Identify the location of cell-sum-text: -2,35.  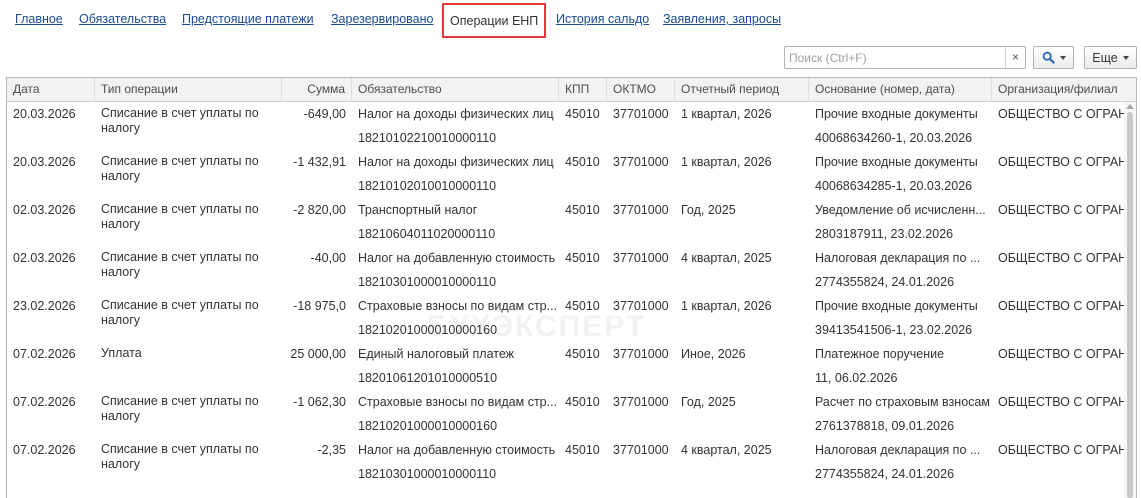
(332, 450).